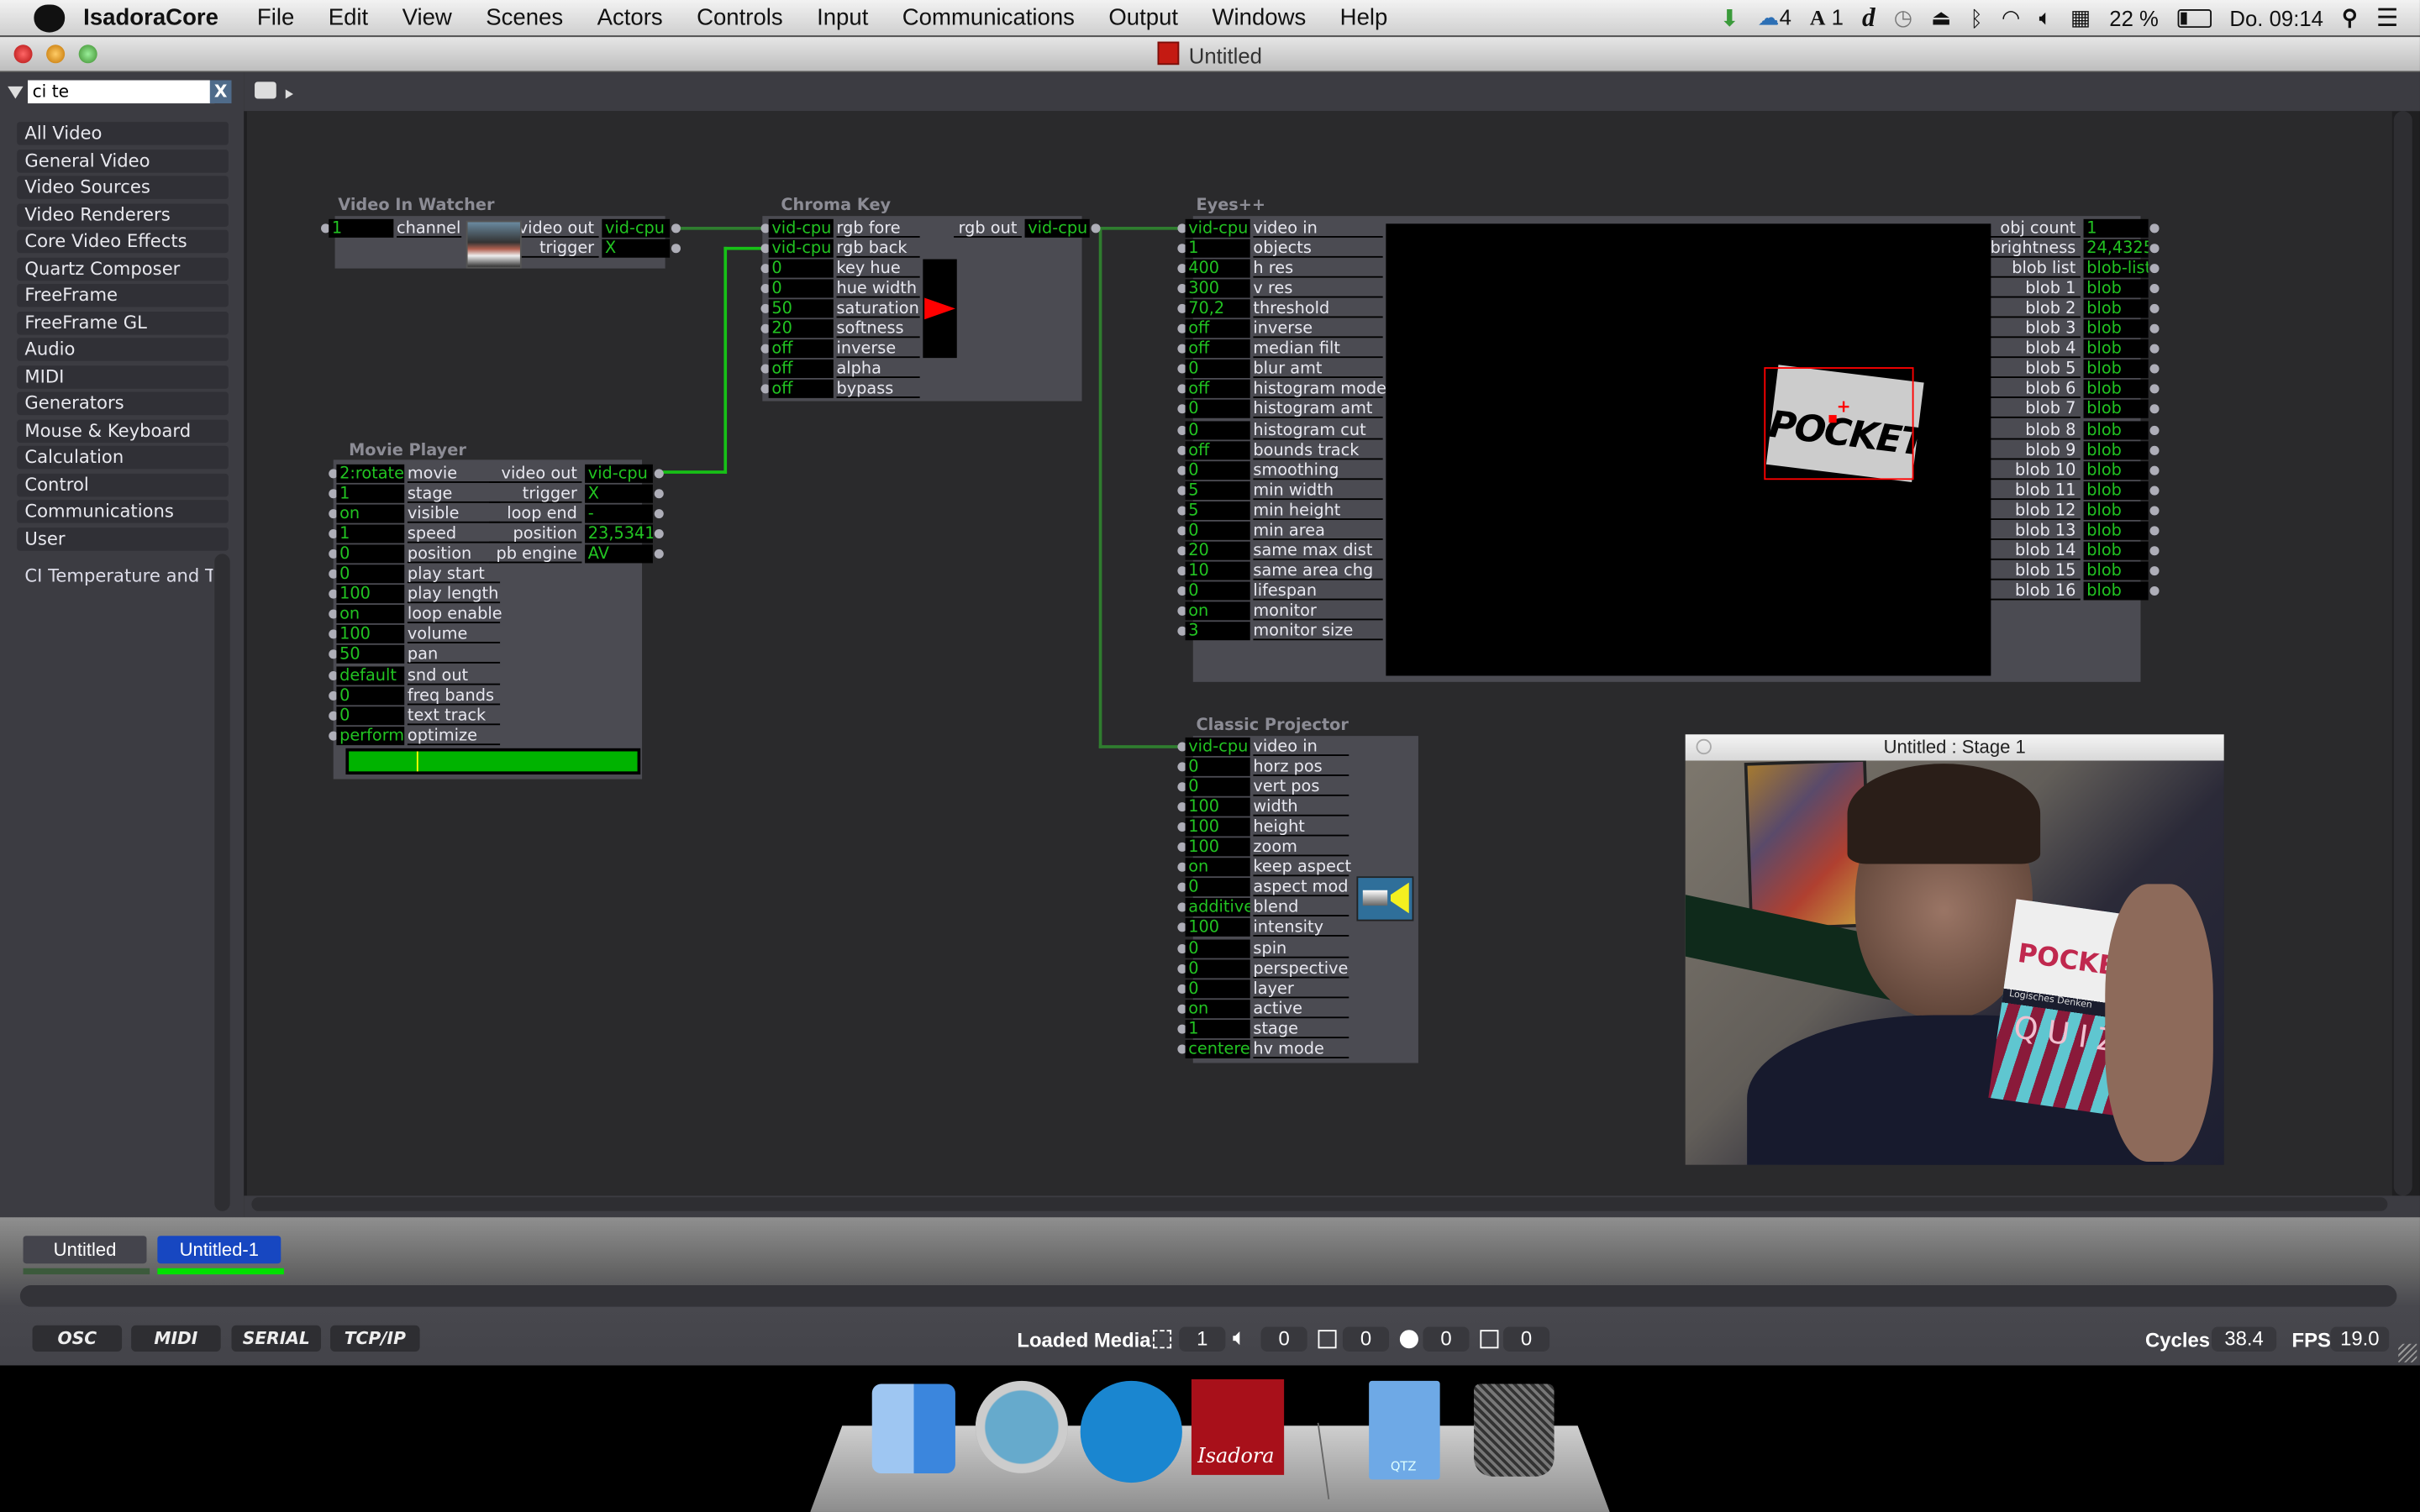 The width and height of the screenshot is (2420, 1512). Describe the element at coordinates (1405, 1430) in the screenshot. I see `qtz-document-icon: QTZ` at that location.